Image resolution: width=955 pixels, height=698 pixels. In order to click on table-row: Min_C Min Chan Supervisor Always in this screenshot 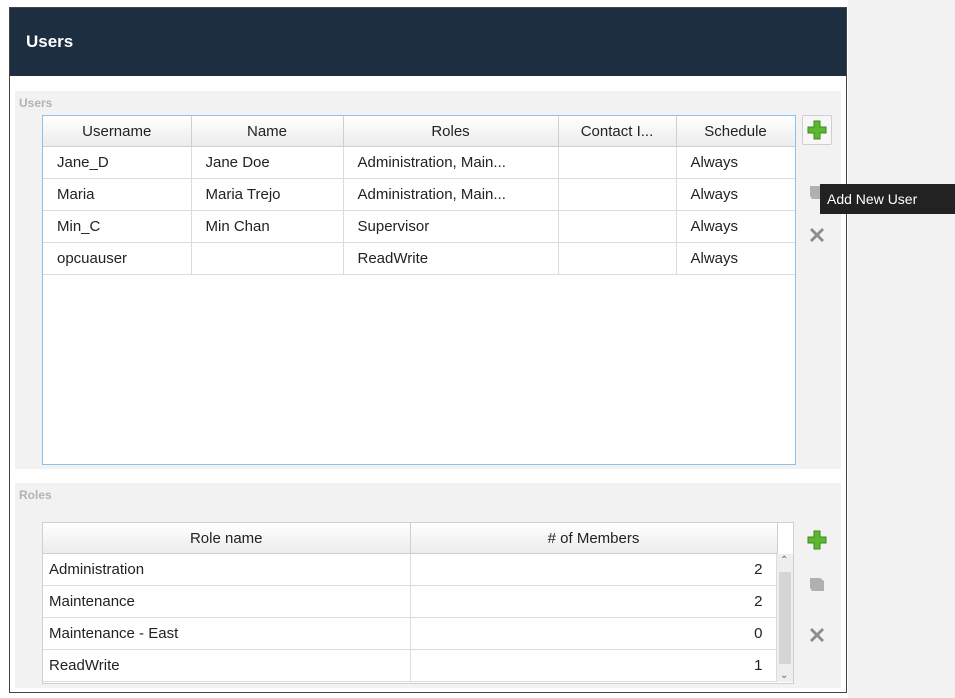, I will do `click(419, 226)`.